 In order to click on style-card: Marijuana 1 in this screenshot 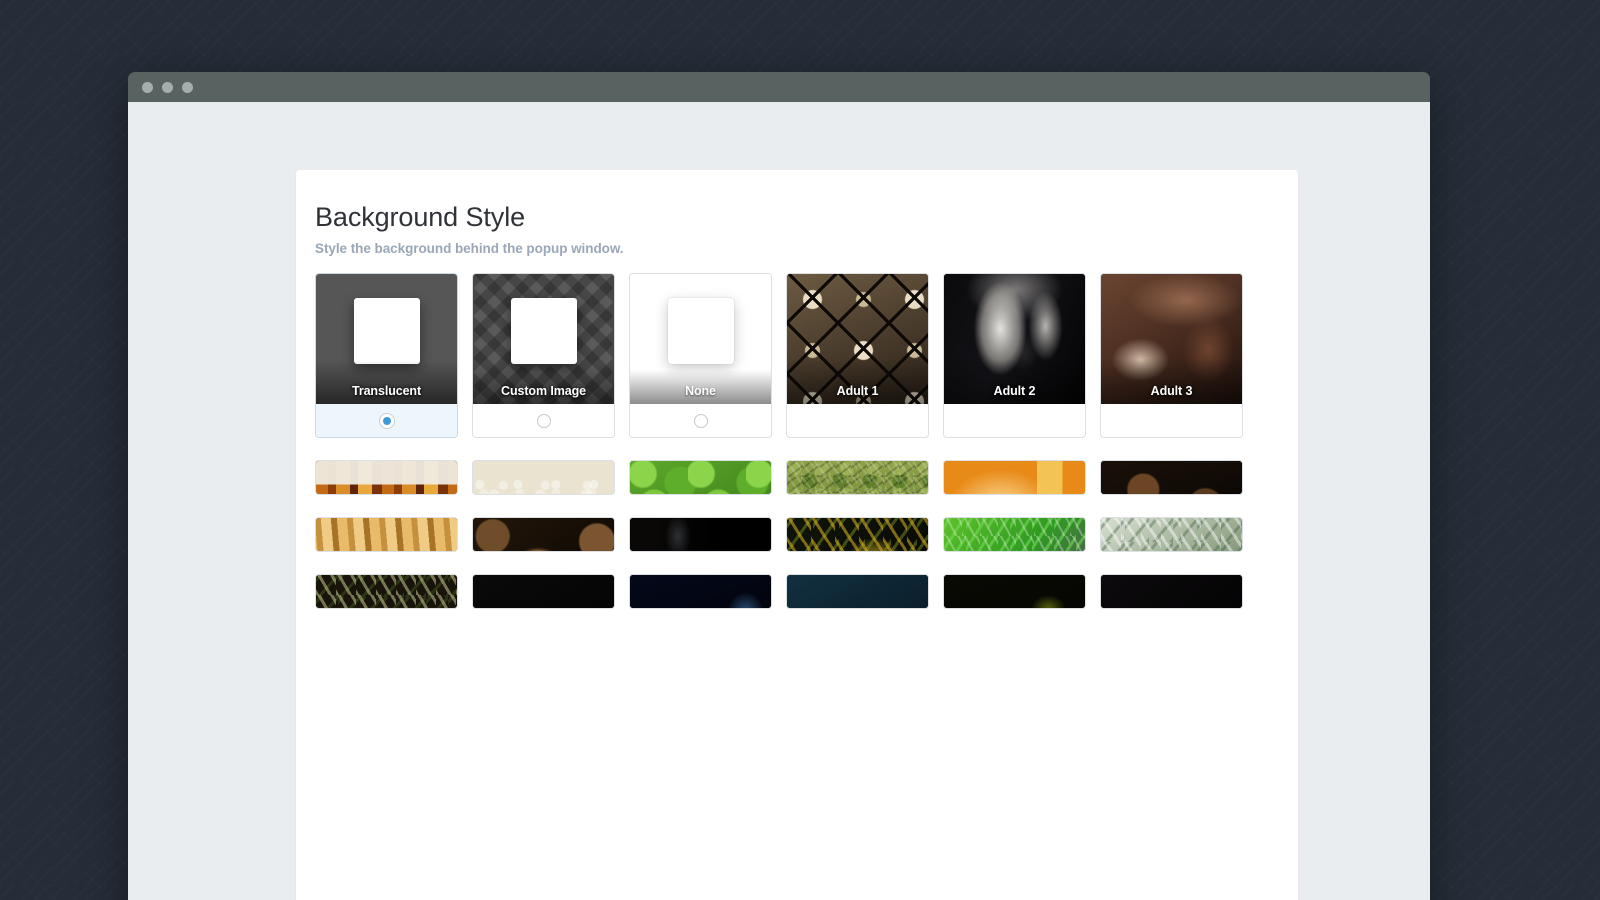, I will do `click(857, 535)`.